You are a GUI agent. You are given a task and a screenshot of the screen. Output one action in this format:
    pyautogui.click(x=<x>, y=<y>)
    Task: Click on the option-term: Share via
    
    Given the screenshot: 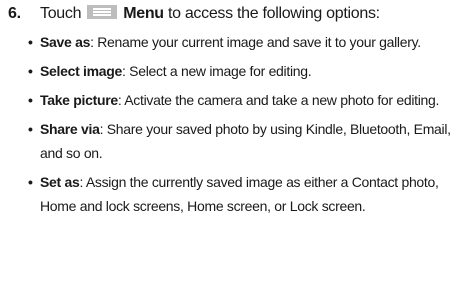 What is the action you would take?
    pyautogui.click(x=70, y=129)
    